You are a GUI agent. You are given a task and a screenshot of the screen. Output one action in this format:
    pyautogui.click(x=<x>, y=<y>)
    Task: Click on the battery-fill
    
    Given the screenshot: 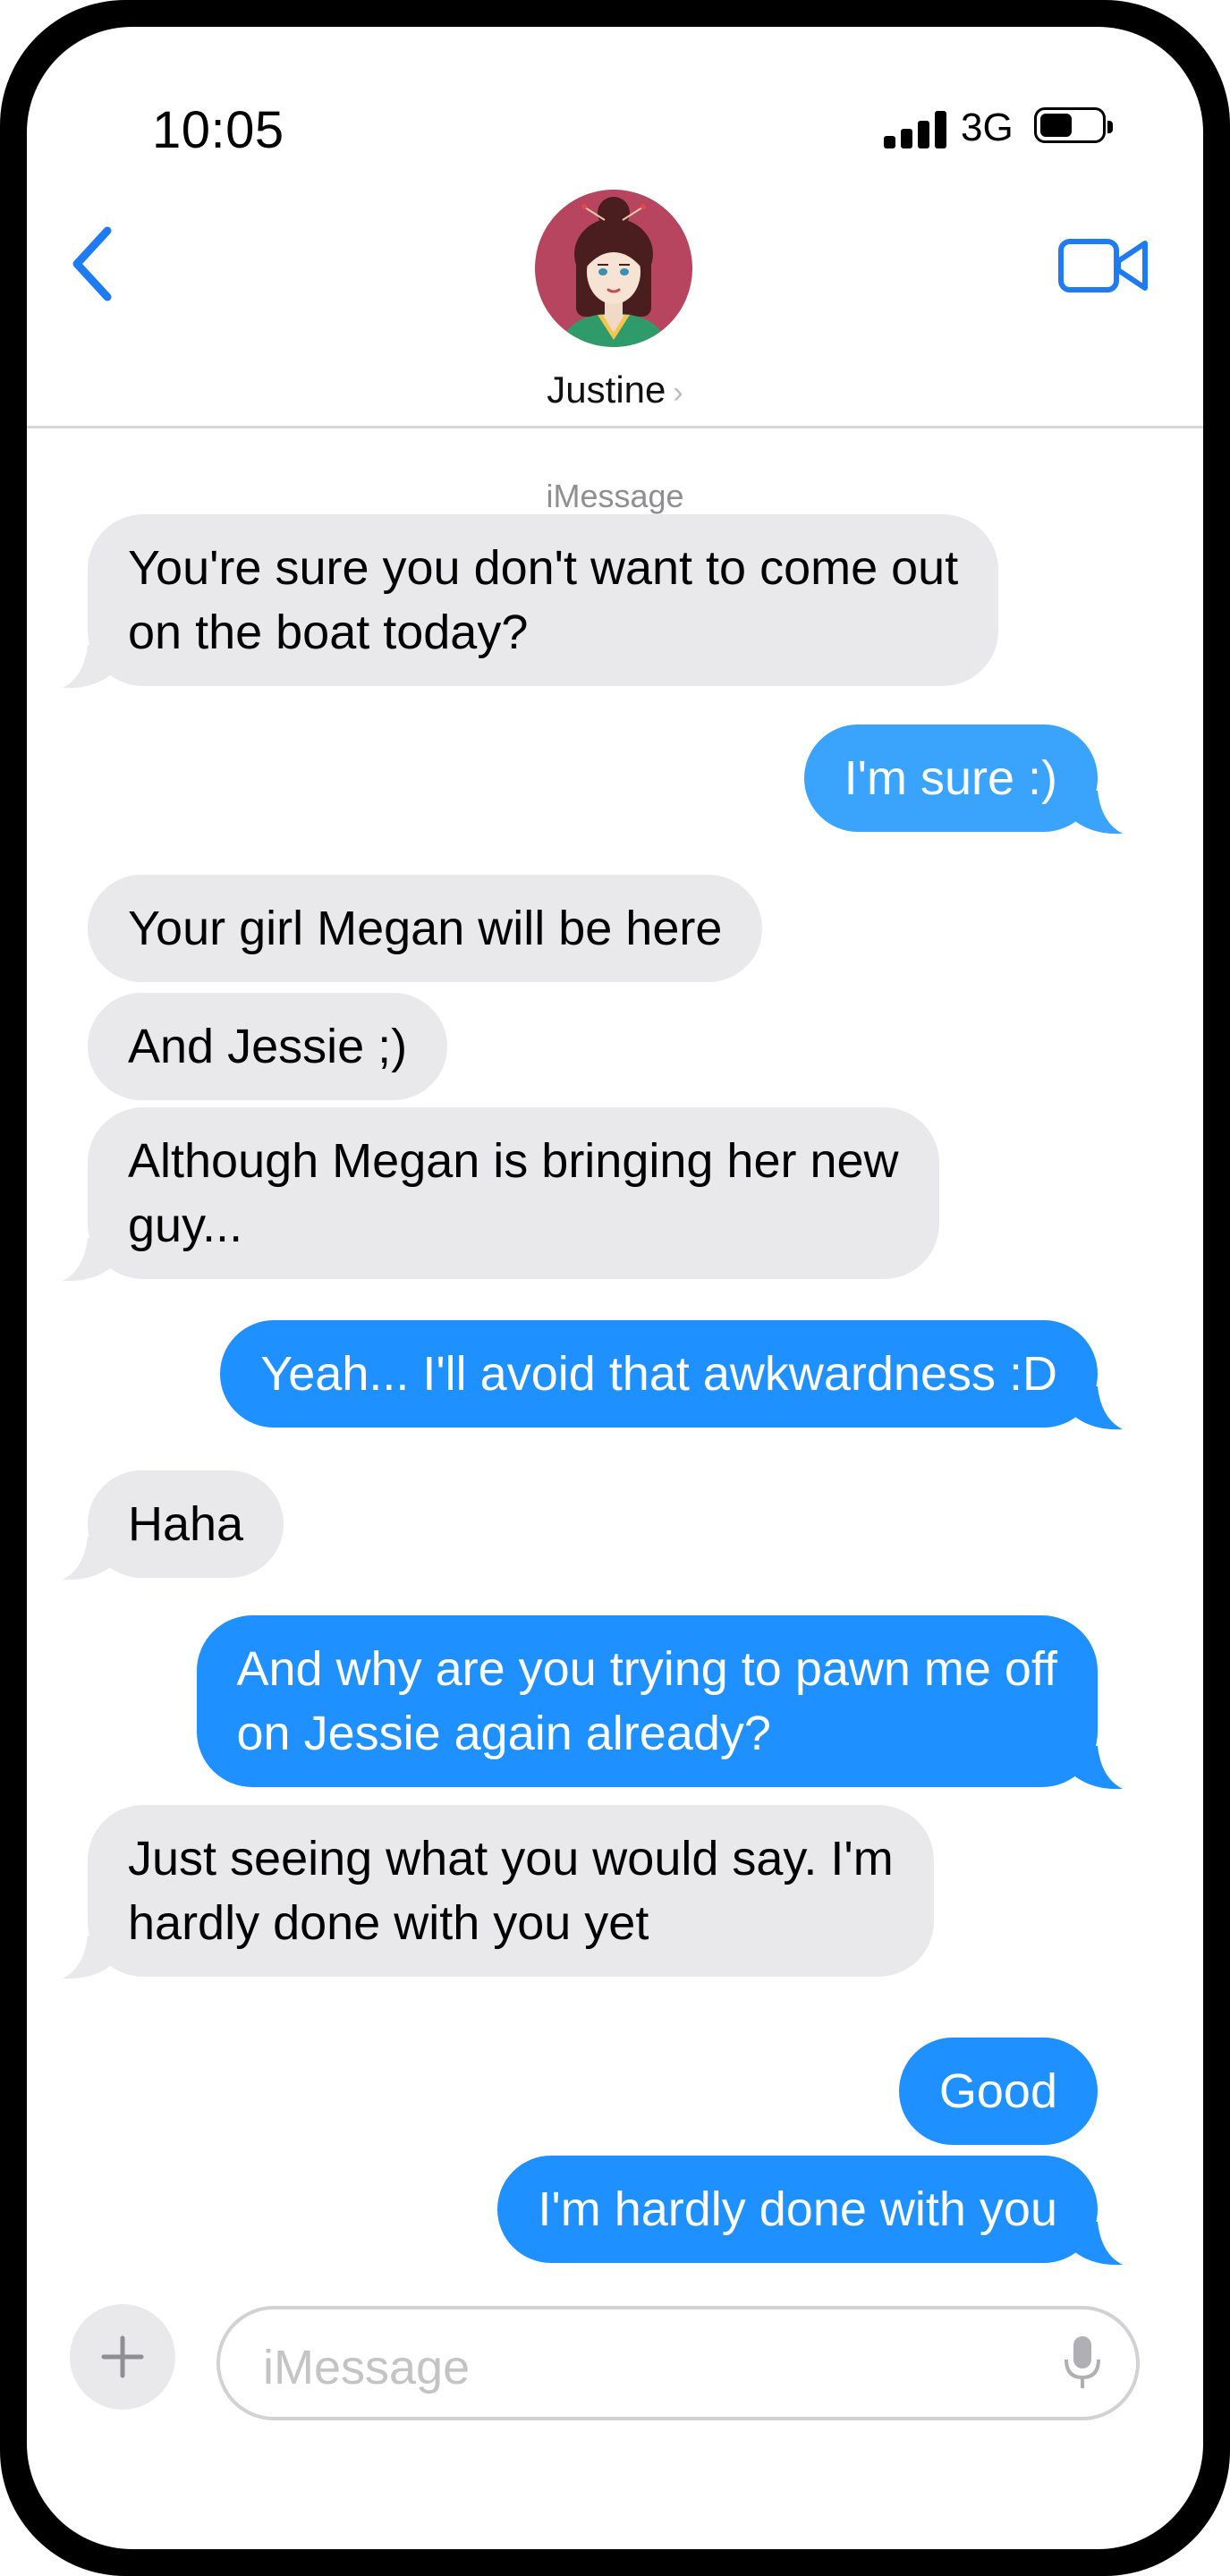 What is the action you would take?
    pyautogui.click(x=1056, y=125)
    